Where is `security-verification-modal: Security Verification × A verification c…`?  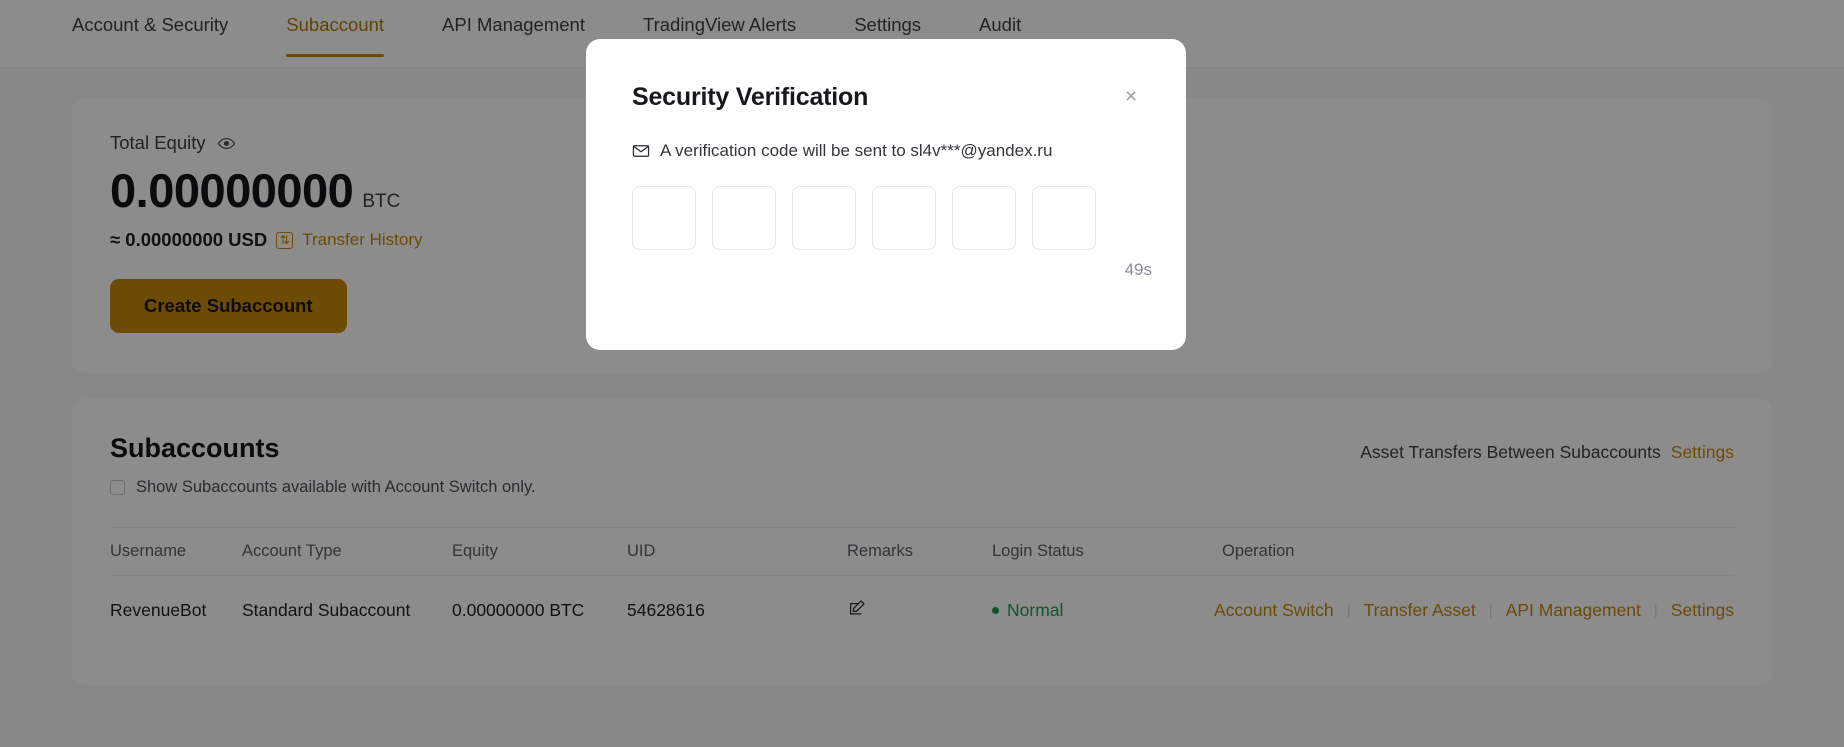
security-verification-modal: Security Verification × A verification c… is located at coordinates (886, 194).